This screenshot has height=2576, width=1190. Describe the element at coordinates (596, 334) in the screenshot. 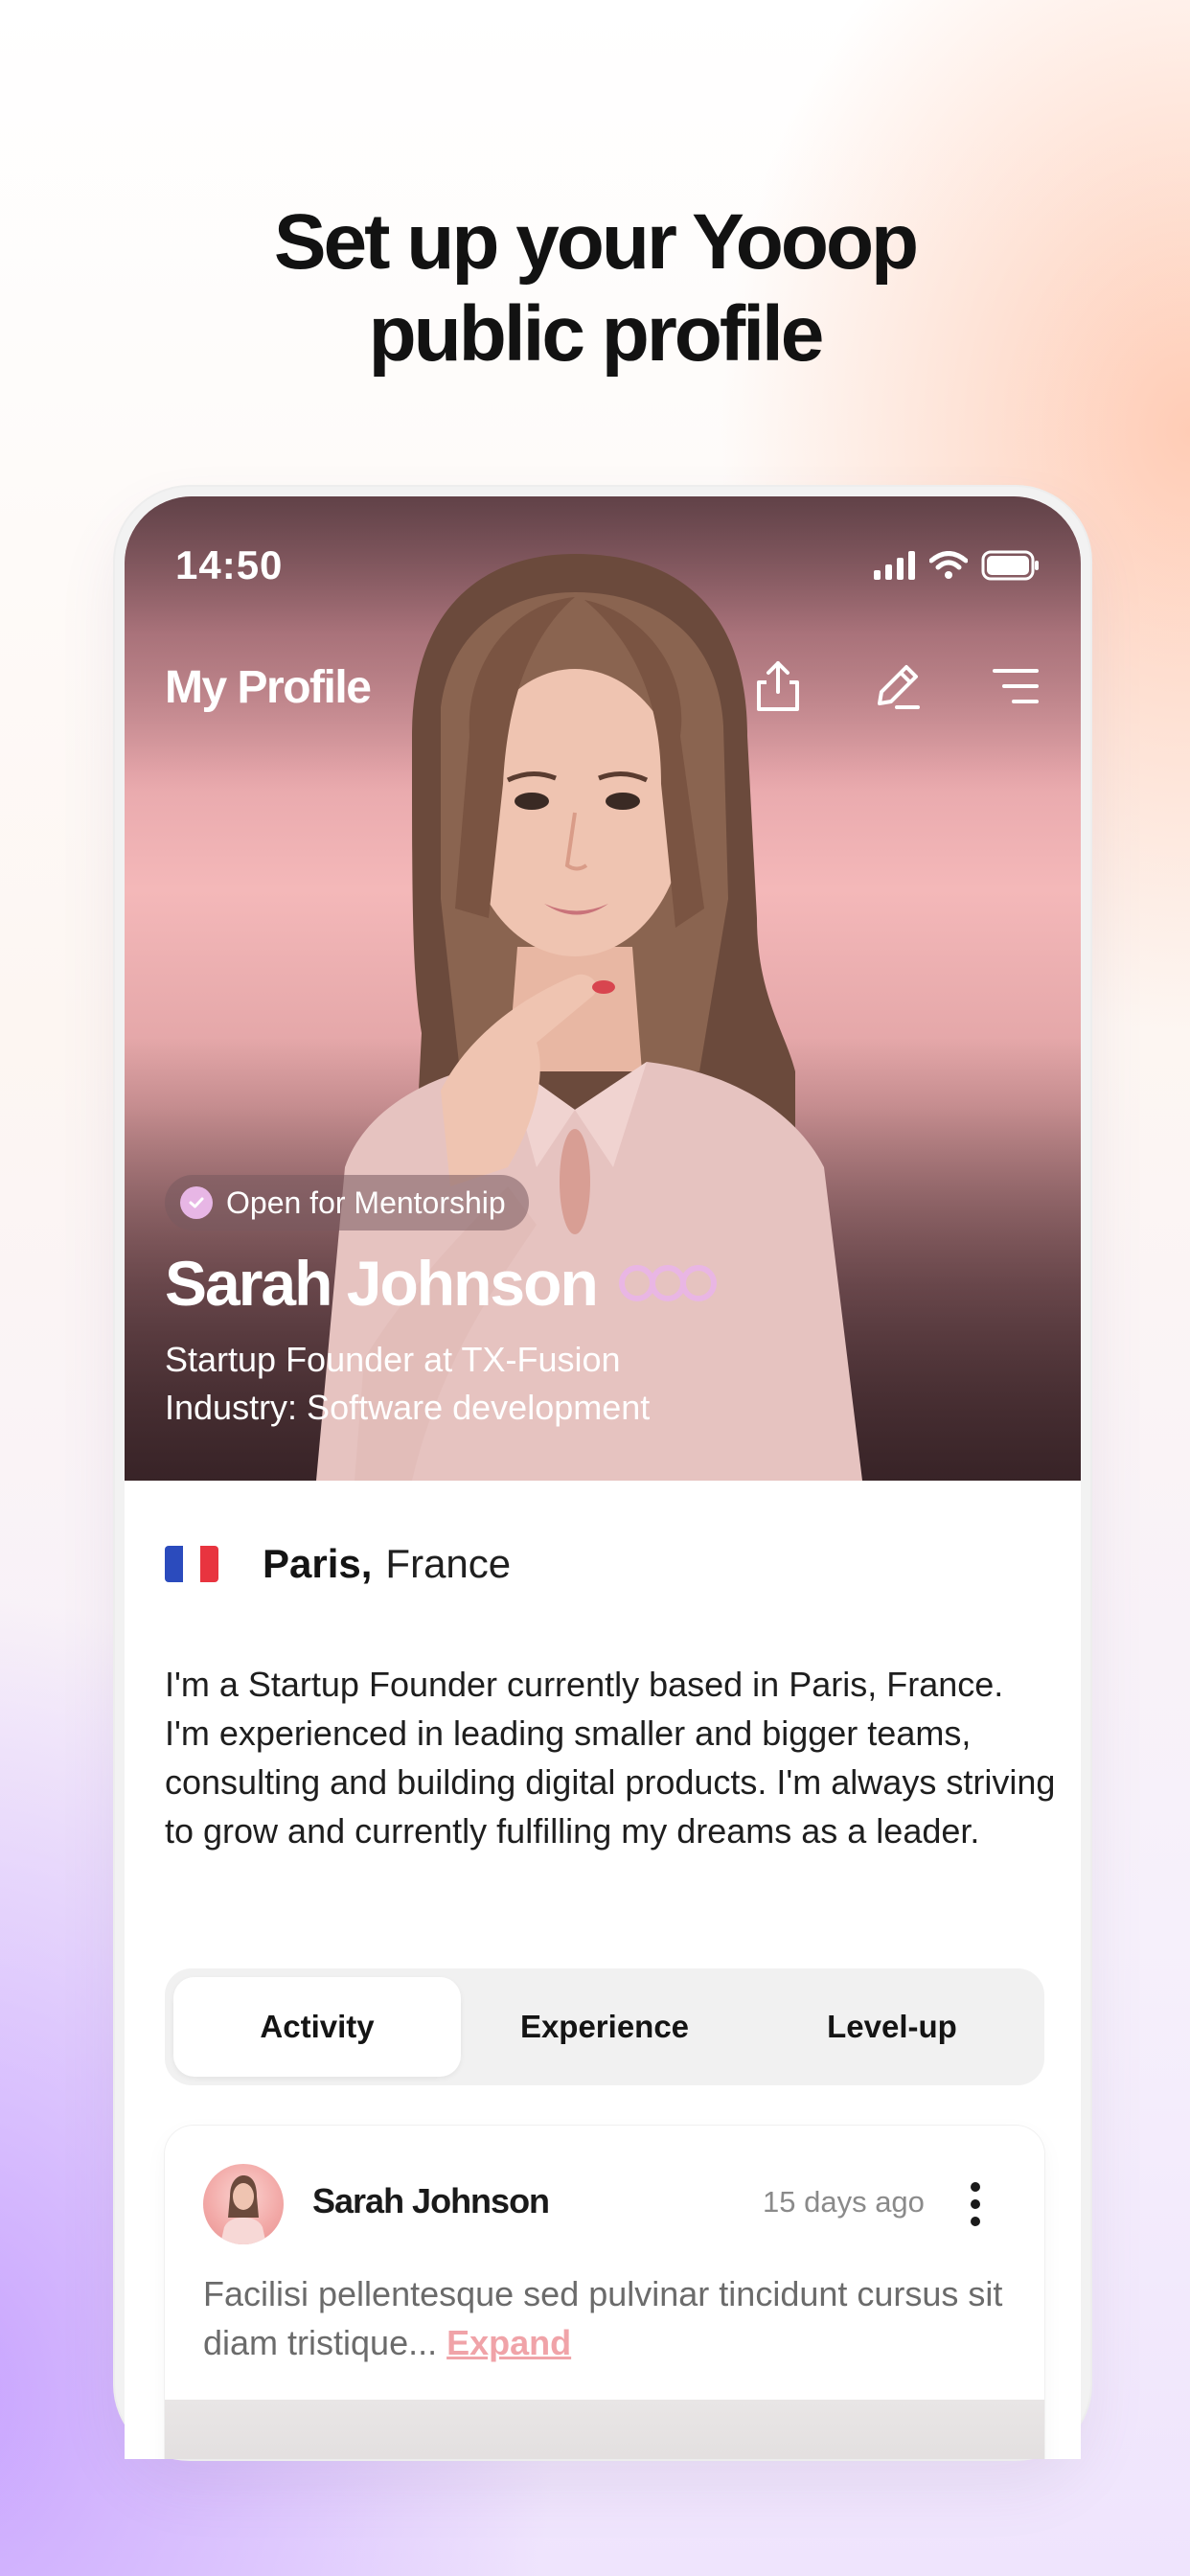

I see `headline-line-2: public profile` at that location.